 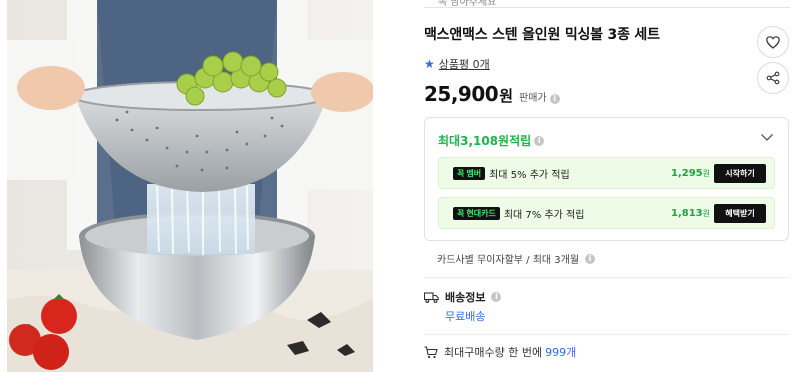 I want to click on chevron-down-icon, so click(x=767, y=137).